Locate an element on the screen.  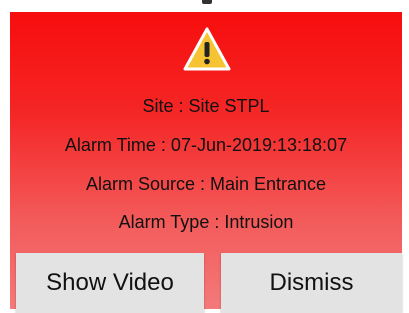
show-video-button: Show Video is located at coordinates (110, 283).